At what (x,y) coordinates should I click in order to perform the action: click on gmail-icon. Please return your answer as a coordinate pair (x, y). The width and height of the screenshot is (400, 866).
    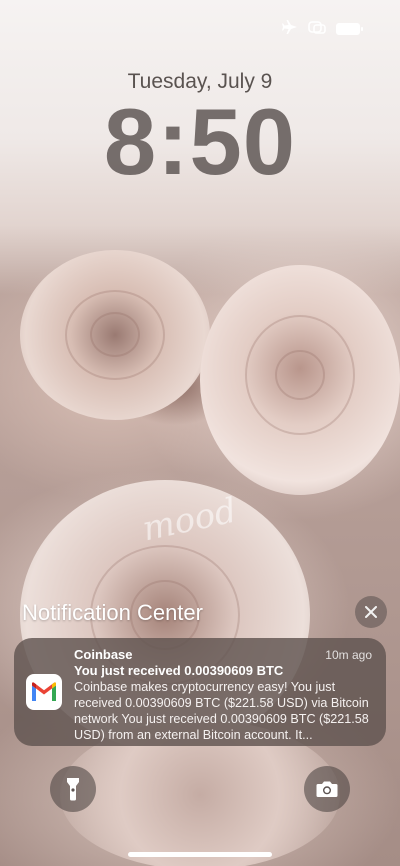
    Looking at the image, I should click on (44, 692).